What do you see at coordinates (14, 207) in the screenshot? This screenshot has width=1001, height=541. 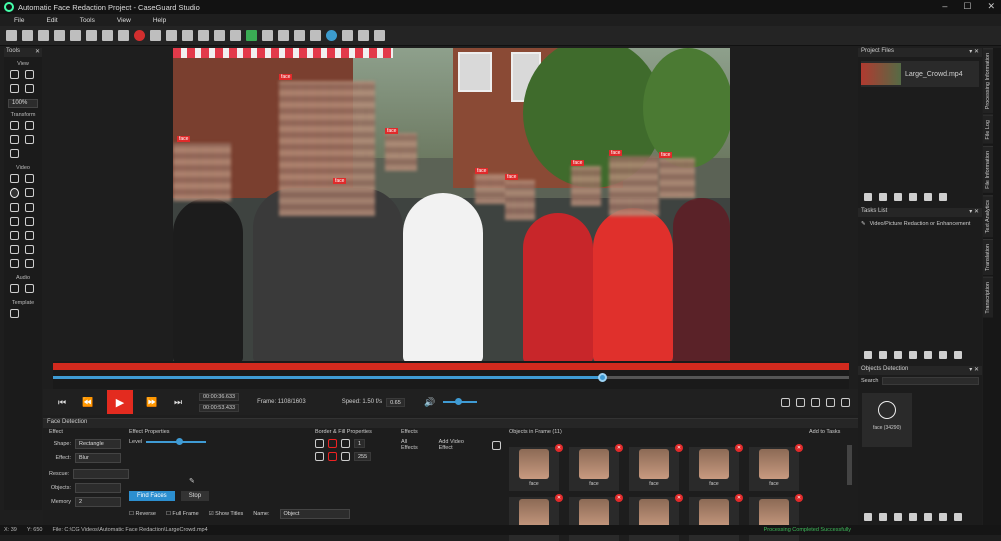 I see `plate-icon` at bounding box center [14, 207].